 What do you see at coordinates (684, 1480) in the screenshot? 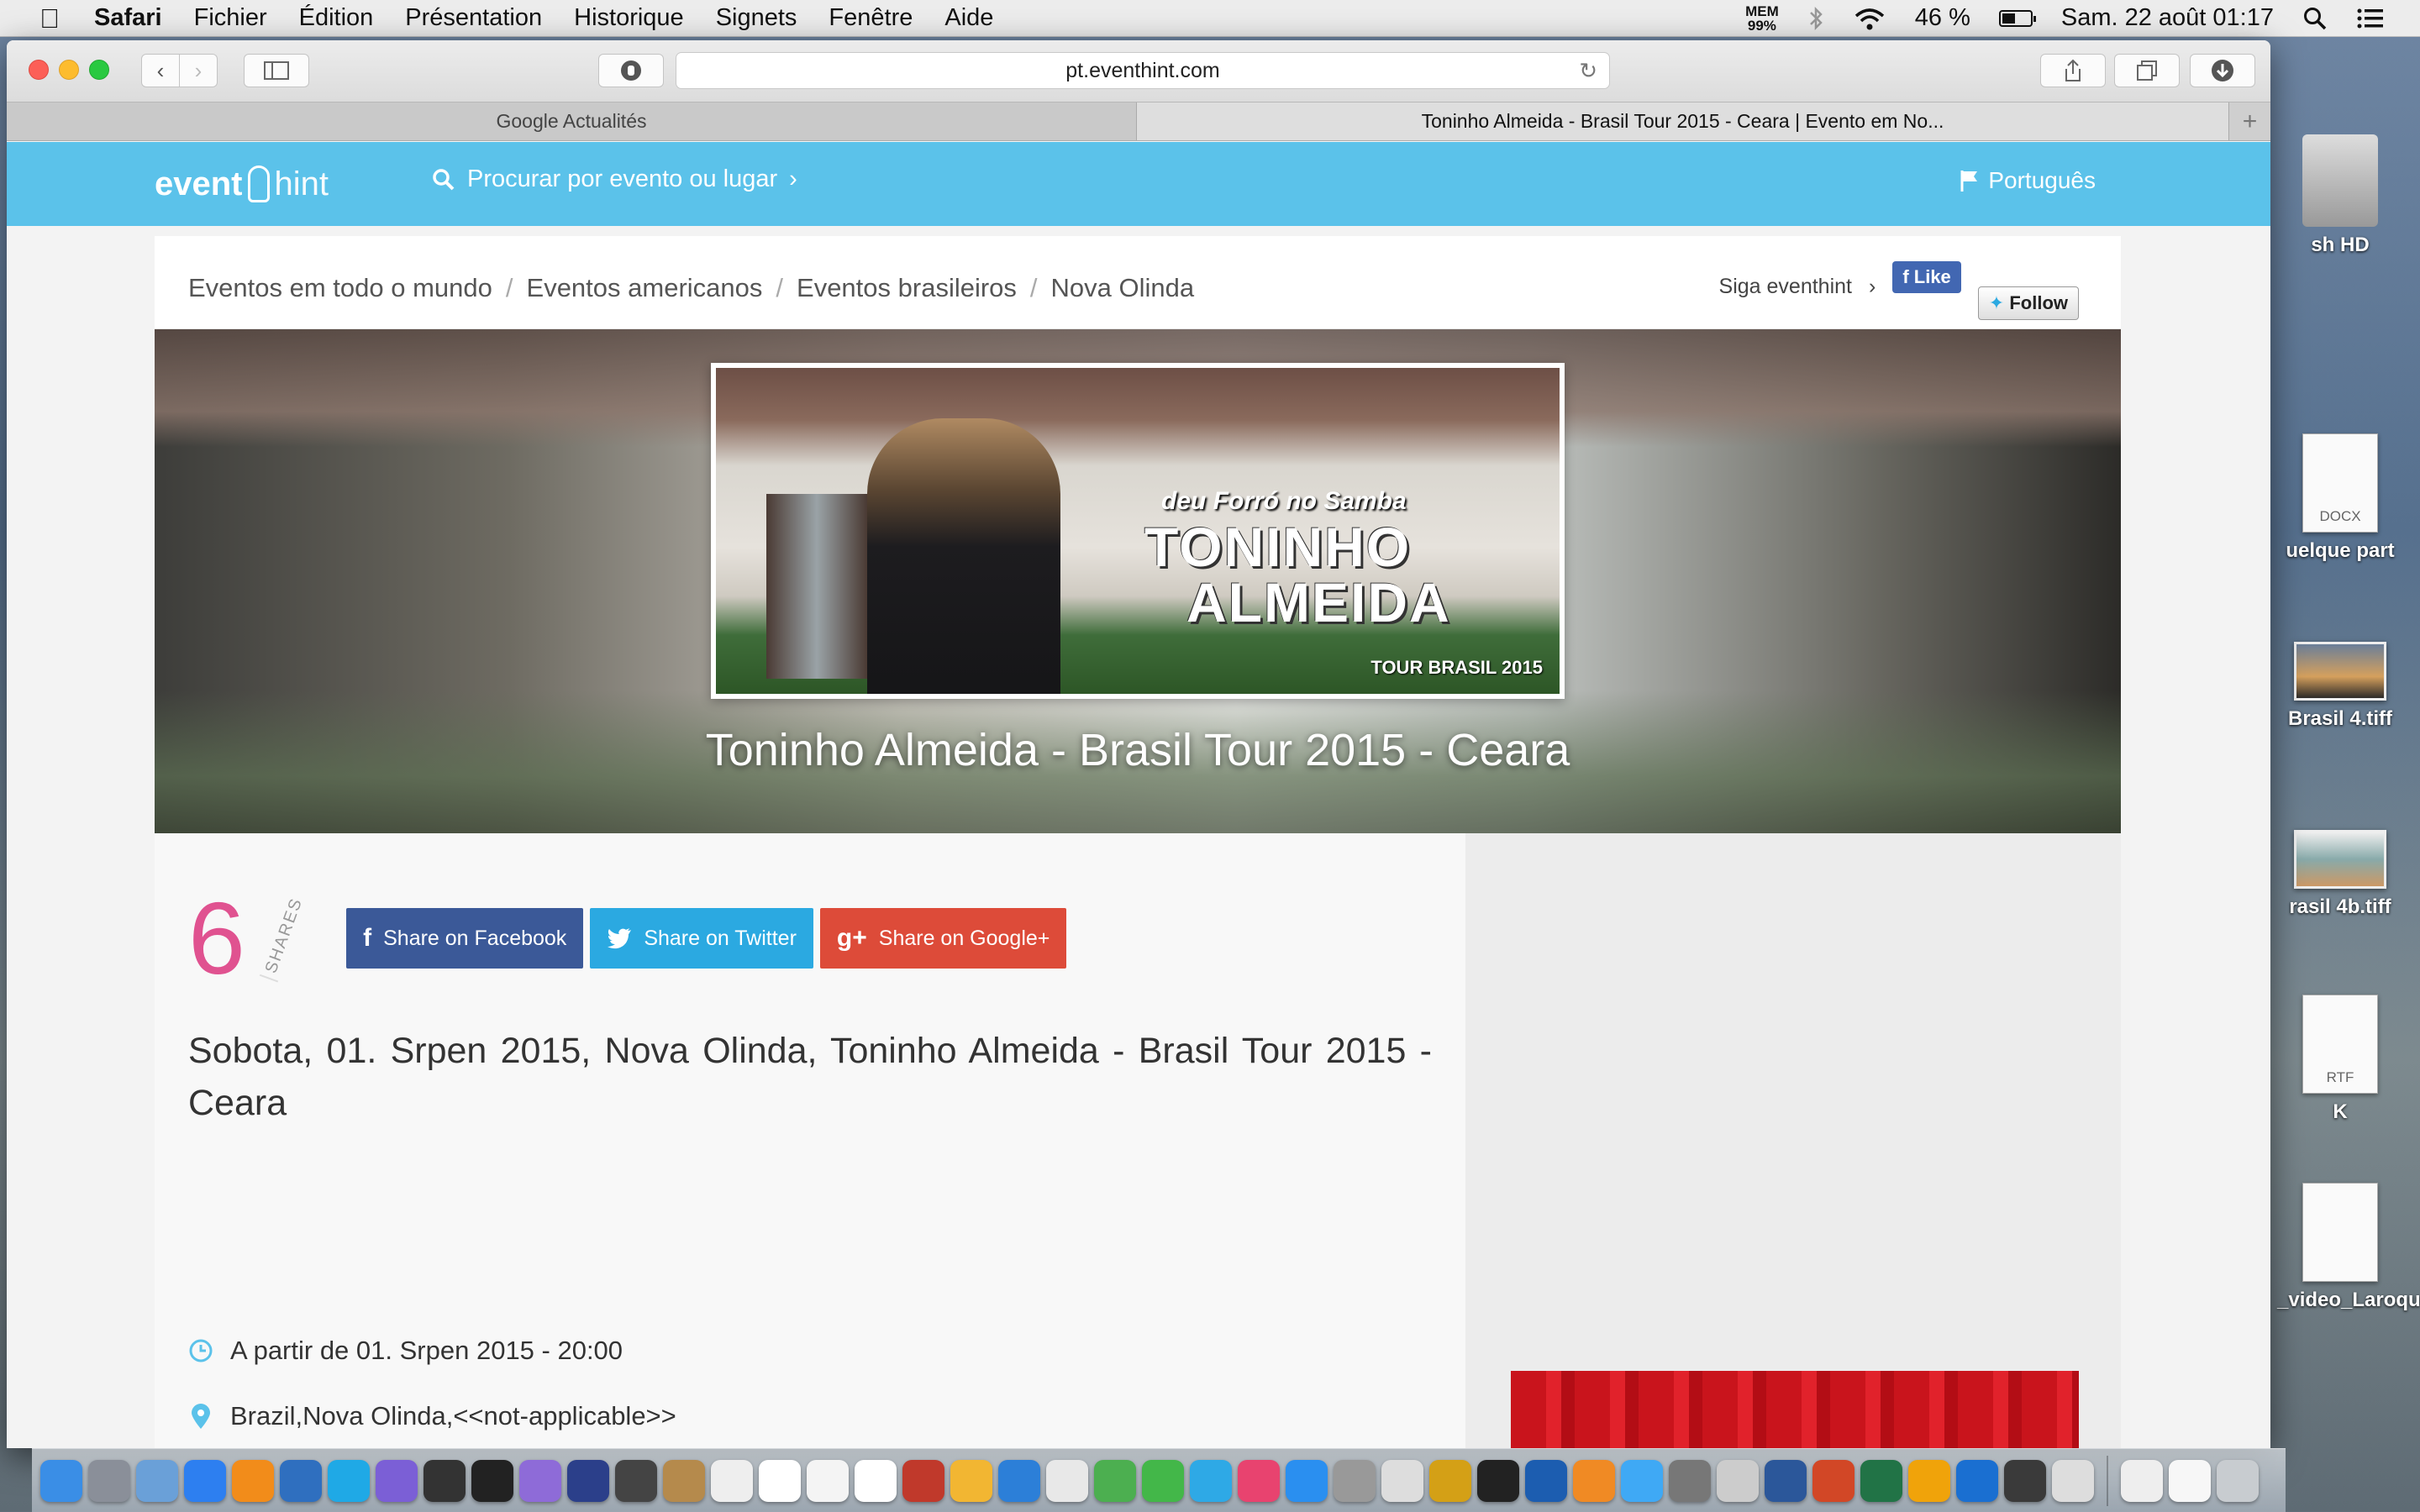
I see `contacts-icon` at bounding box center [684, 1480].